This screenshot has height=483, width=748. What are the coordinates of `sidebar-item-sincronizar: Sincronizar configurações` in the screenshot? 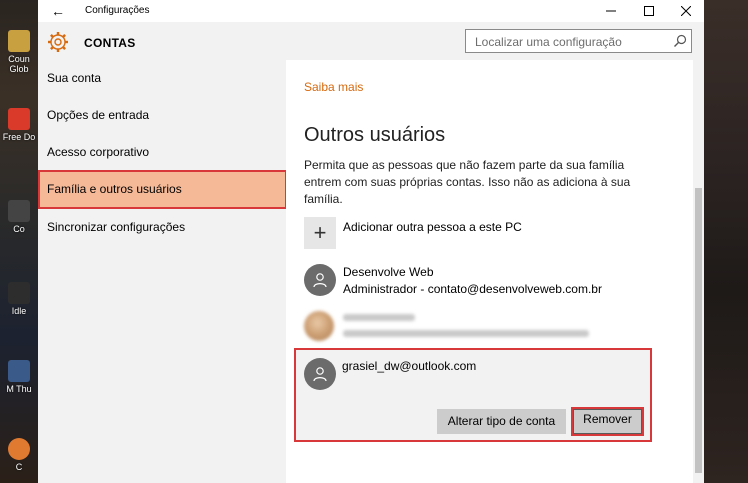 It's located at (162, 227).